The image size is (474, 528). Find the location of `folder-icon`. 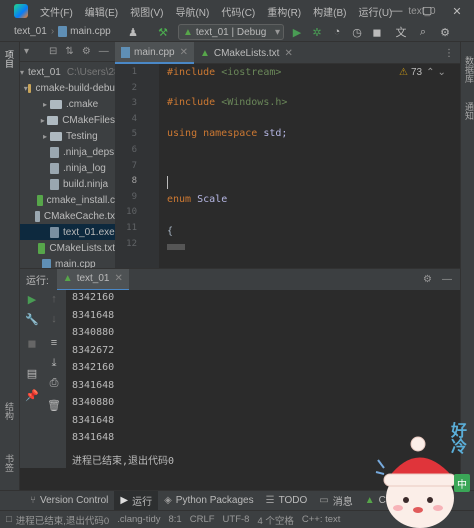

folder-icon is located at coordinates (56, 136).